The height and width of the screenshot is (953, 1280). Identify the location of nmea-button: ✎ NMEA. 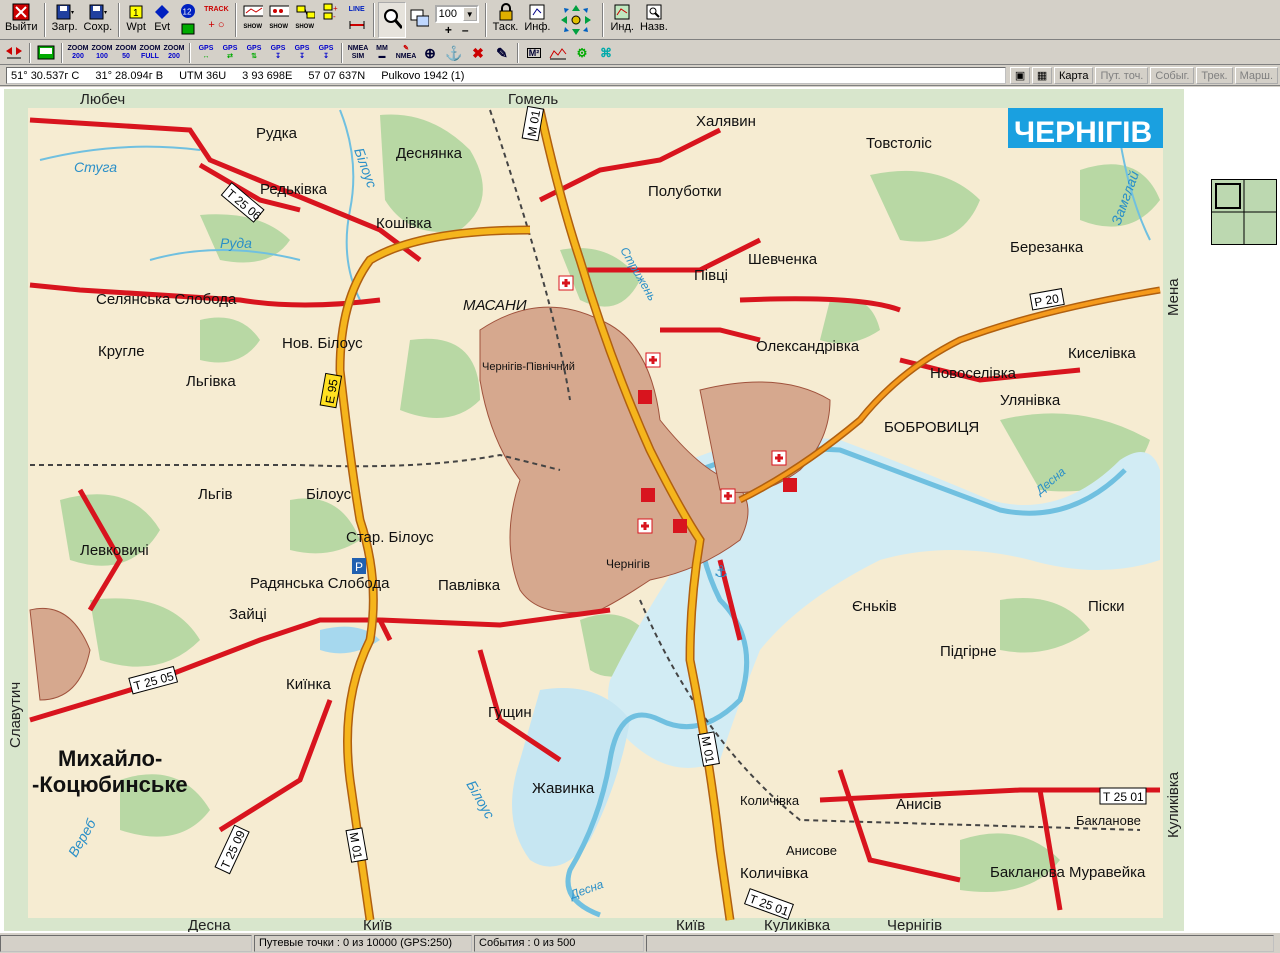
(406, 53).